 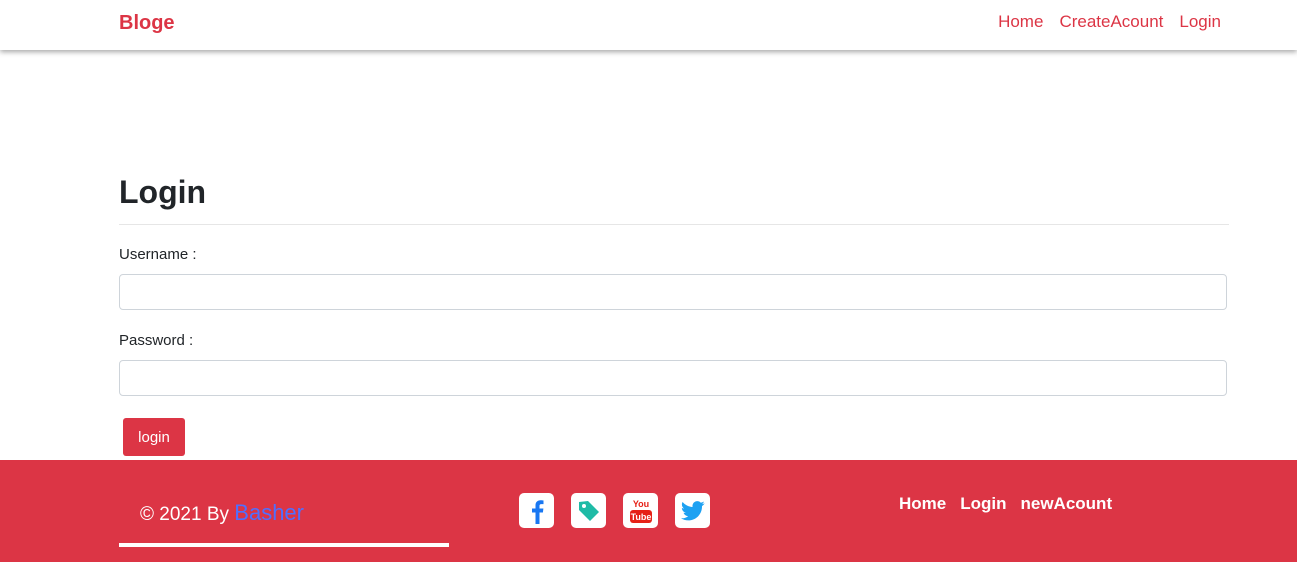 What do you see at coordinates (673, 292) in the screenshot?
I see `username-input` at bounding box center [673, 292].